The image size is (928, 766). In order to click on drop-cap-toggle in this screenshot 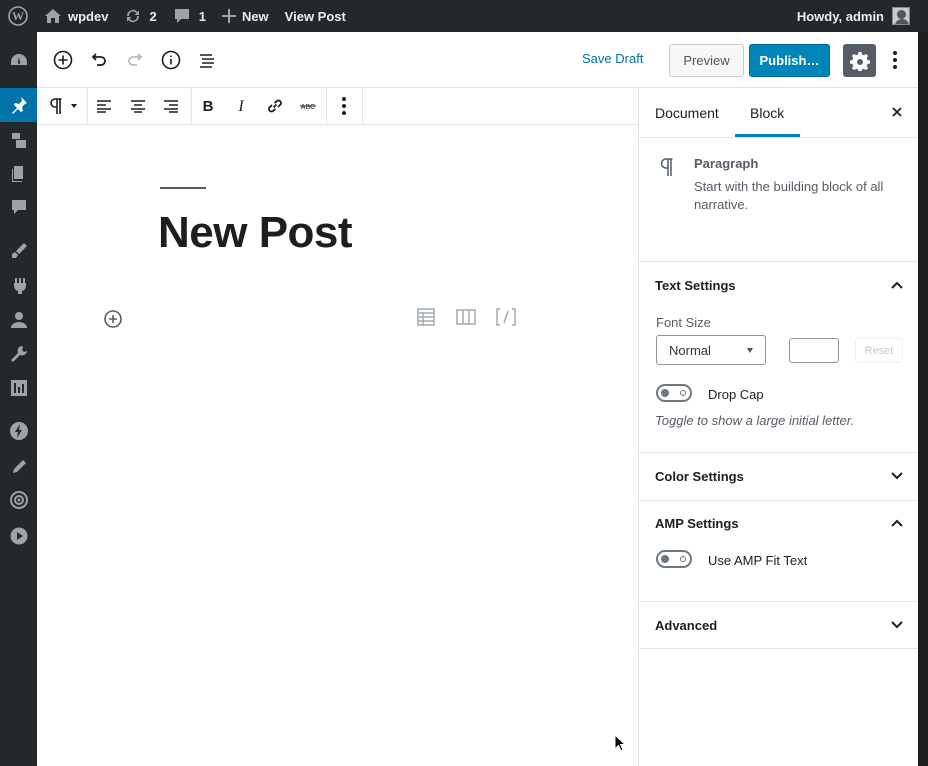, I will do `click(674, 393)`.